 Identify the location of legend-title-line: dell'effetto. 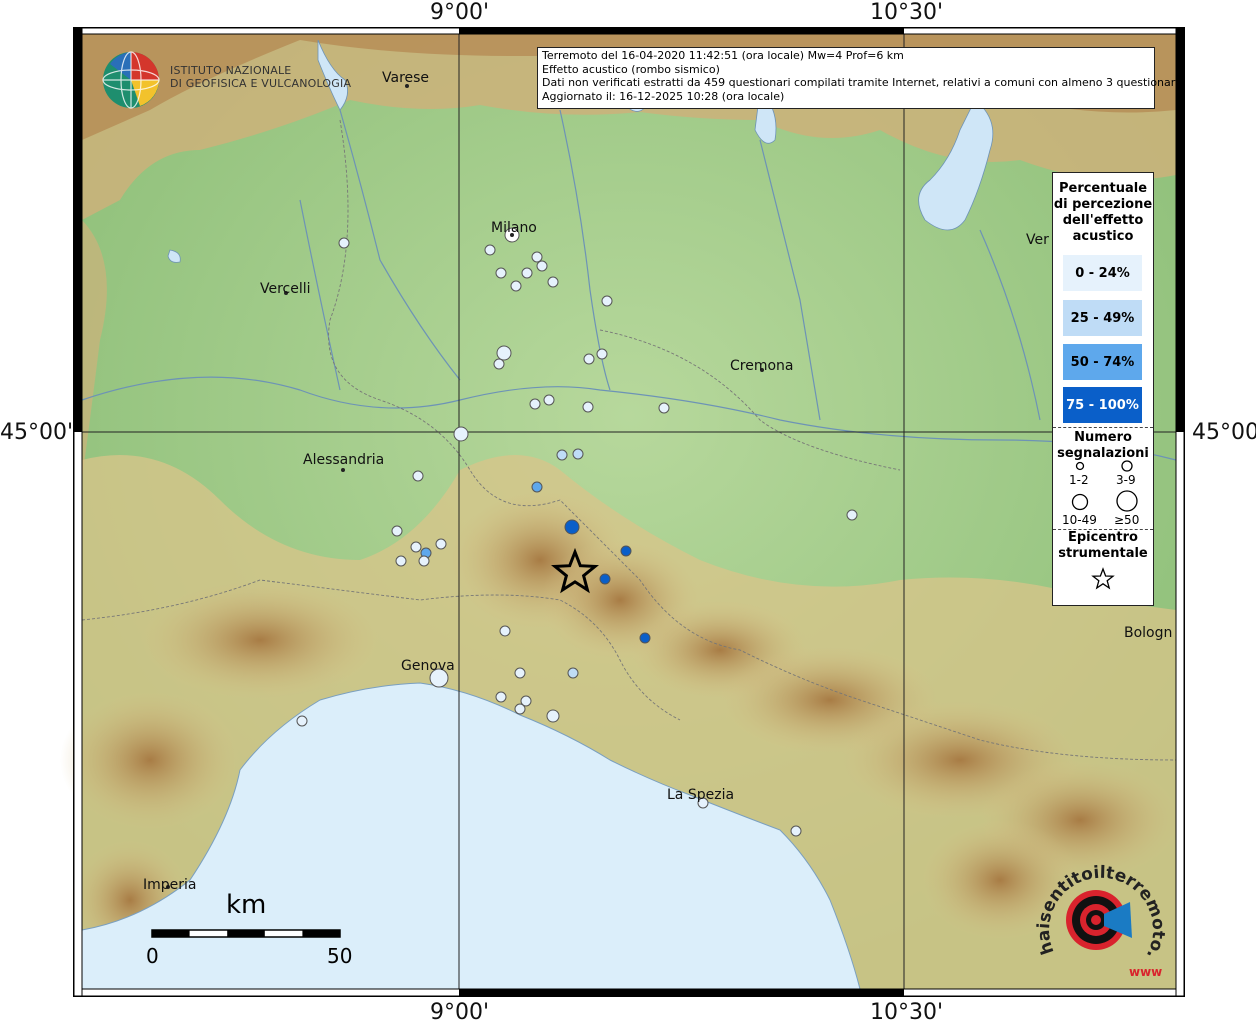
(1103, 220).